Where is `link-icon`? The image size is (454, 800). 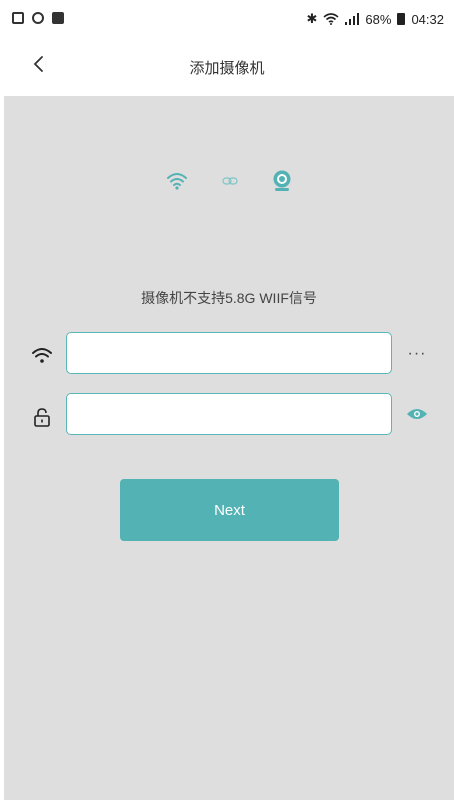
link-icon is located at coordinates (230, 181).